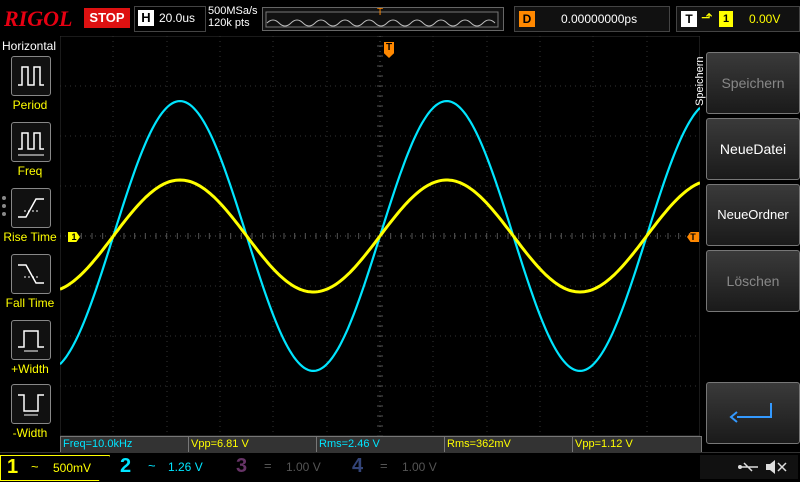 The image size is (800, 482). I want to click on freq-icon, so click(31, 144).